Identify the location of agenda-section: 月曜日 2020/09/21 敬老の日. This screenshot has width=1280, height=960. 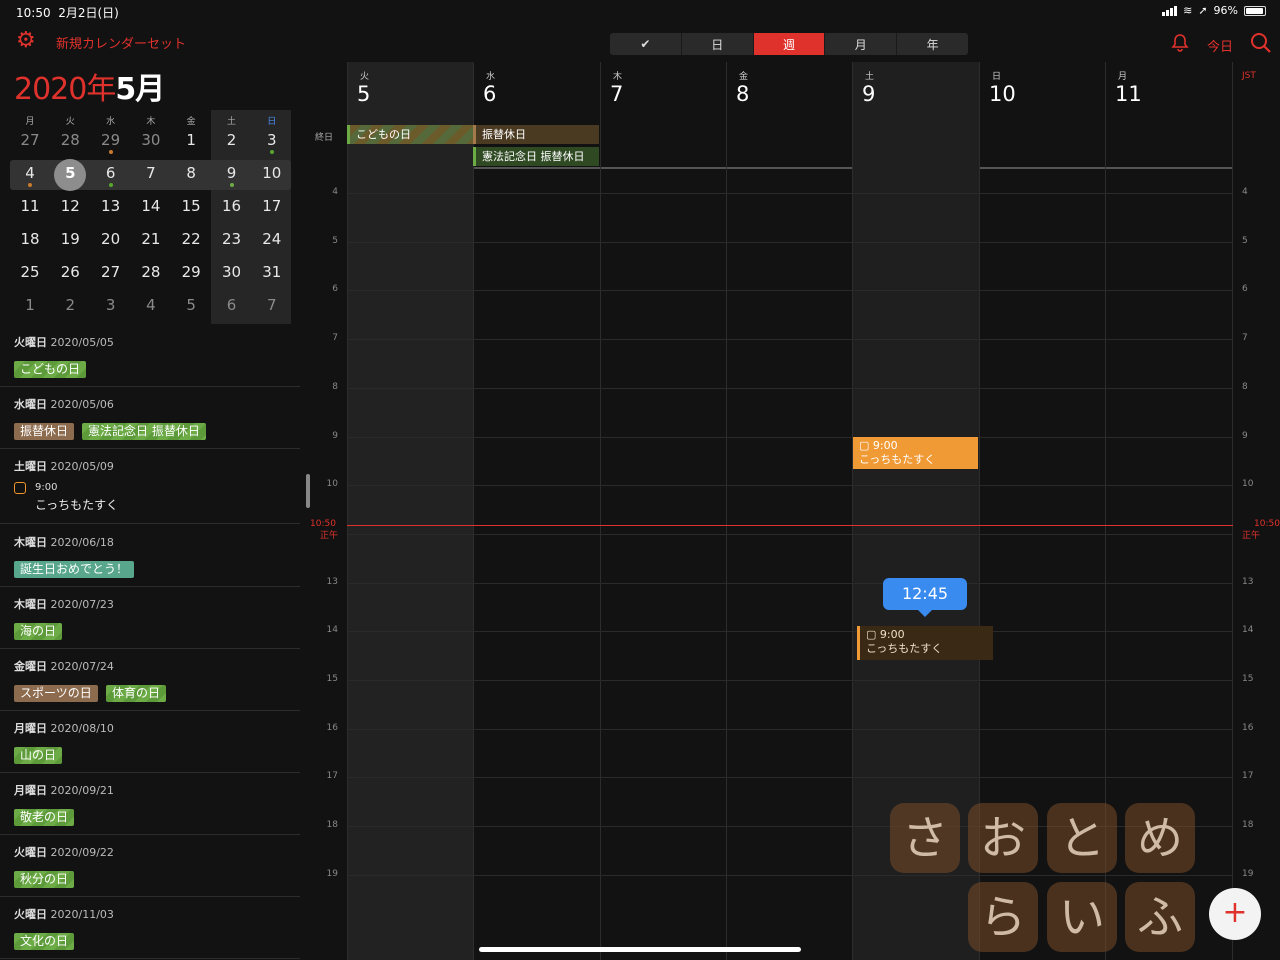
(150, 804).